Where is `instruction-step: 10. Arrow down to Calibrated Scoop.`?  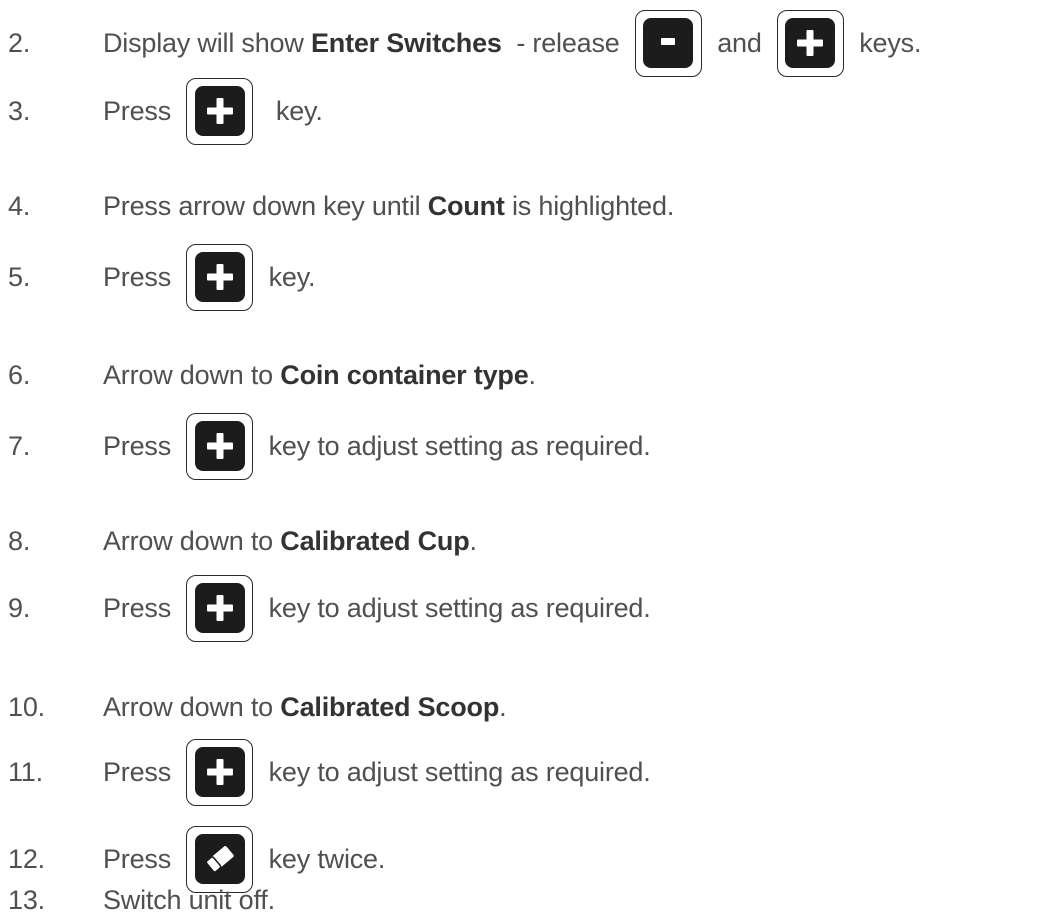
instruction-step: 10. Arrow down to Calibrated Scoop. is located at coordinates (530, 707).